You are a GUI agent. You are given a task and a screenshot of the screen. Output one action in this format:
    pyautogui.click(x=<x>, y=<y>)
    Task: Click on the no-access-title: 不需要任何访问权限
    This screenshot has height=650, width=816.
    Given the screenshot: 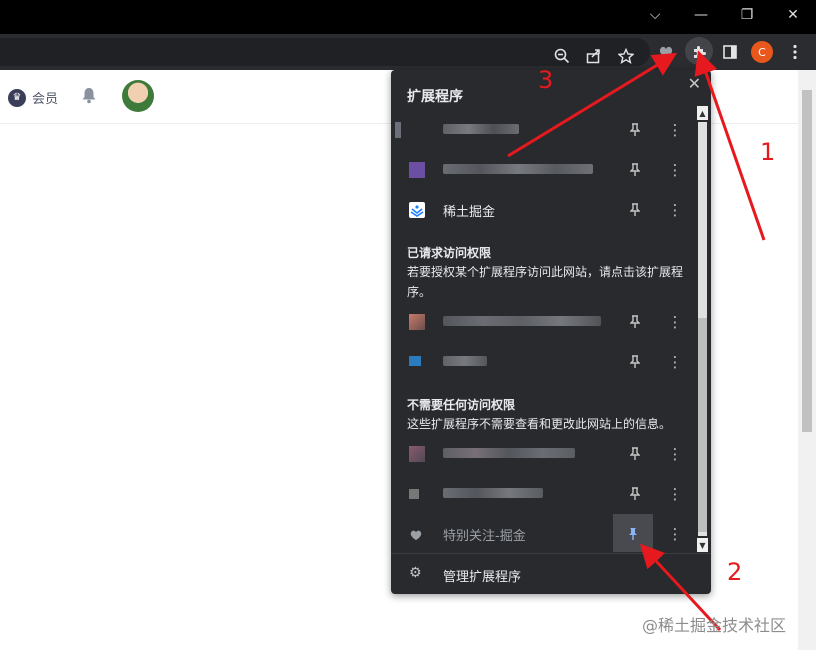 What is the action you would take?
    pyautogui.click(x=461, y=405)
    